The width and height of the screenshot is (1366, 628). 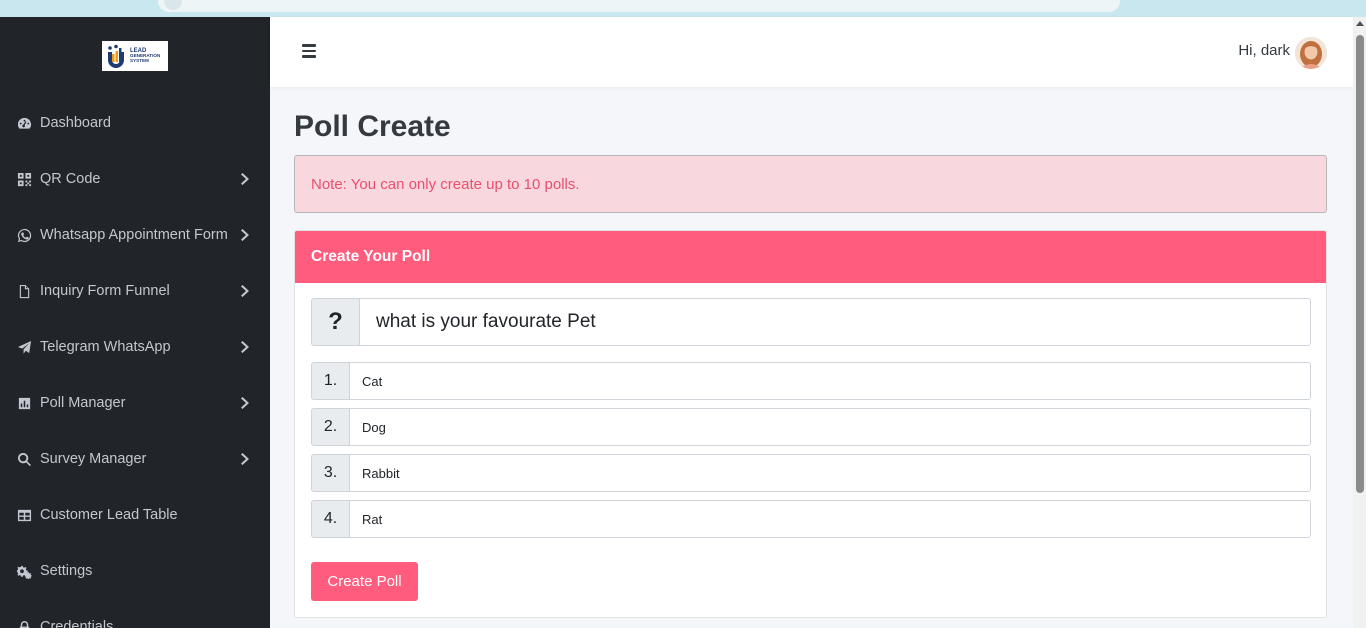 I want to click on qrcode-icon, so click(x=24, y=179).